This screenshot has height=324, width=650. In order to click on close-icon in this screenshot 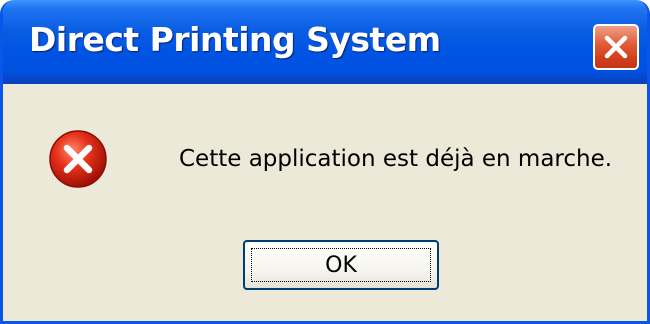, I will do `click(616, 47)`.